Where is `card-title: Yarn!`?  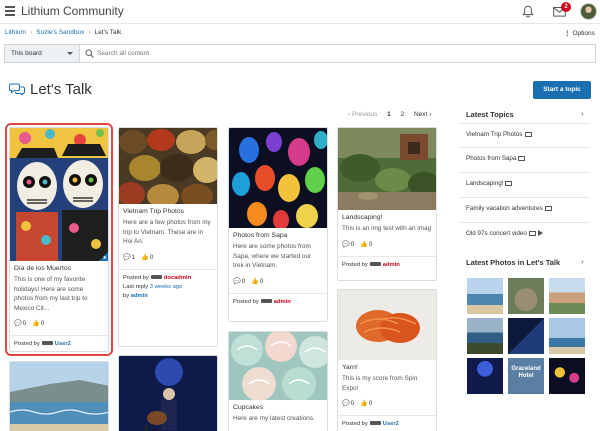 card-title: Yarn! is located at coordinates (387, 367).